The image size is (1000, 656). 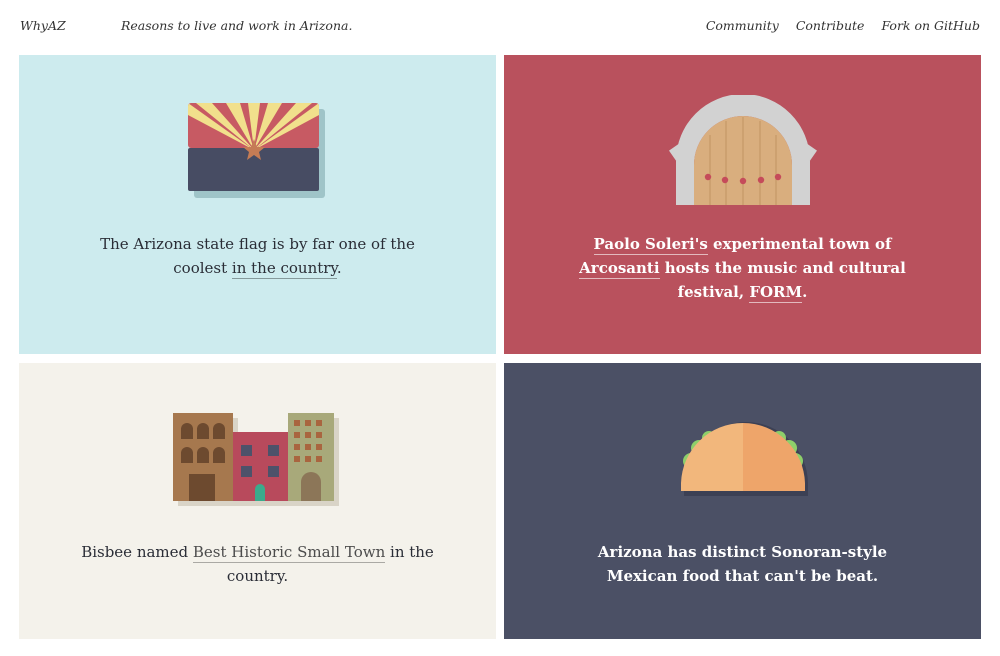 What do you see at coordinates (650, 245) in the screenshot?
I see `paolo-soleri-link: Paolo Soleri's` at bounding box center [650, 245].